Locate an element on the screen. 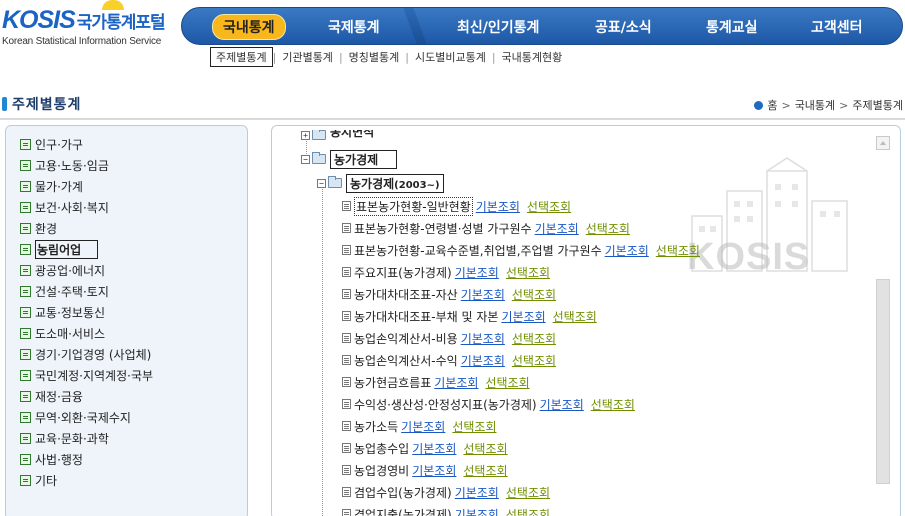  table-node: 농업경영비 기본조회 선택조회 is located at coordinates (425, 470).